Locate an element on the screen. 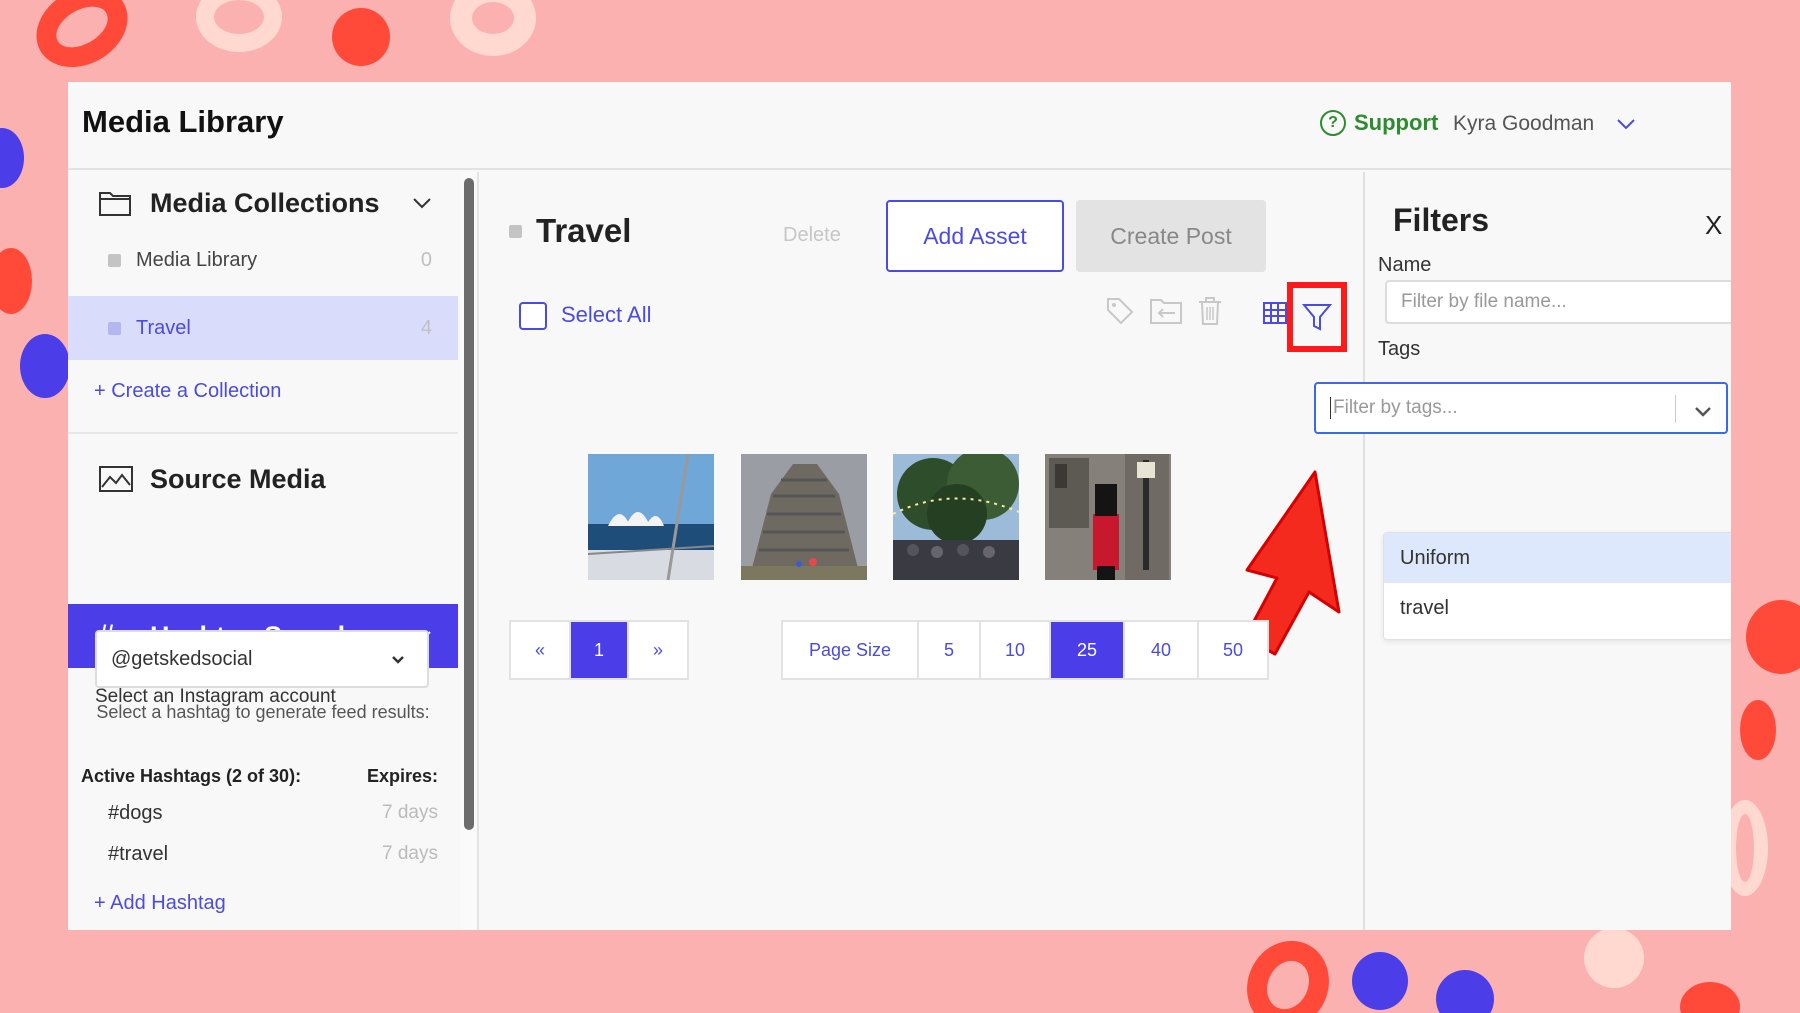  user-name: Kyra Goodman is located at coordinates (1524, 123).